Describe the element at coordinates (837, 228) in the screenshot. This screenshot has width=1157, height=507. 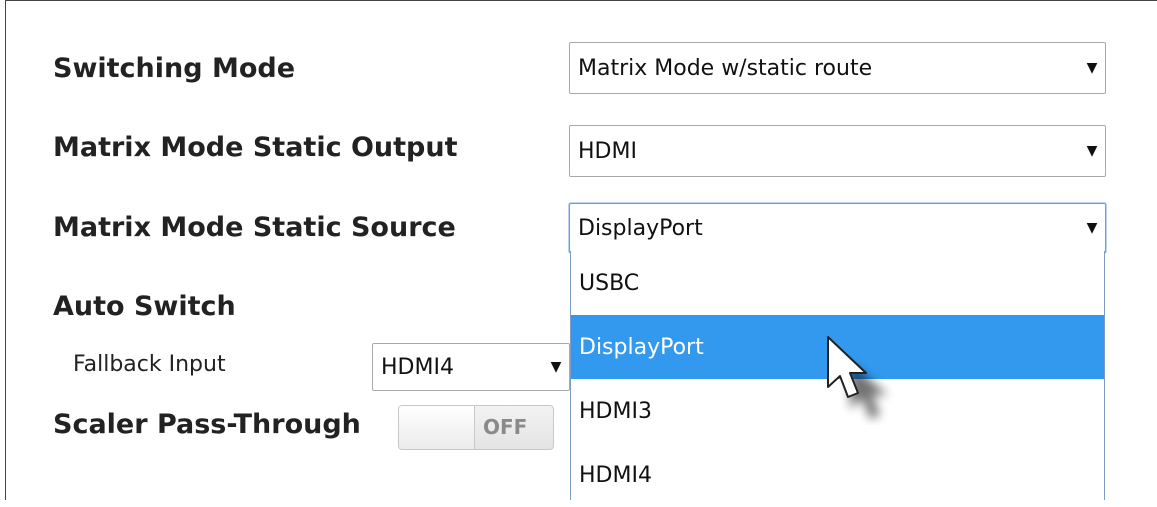
I see `static-source-select: DisplayPort ▼` at that location.